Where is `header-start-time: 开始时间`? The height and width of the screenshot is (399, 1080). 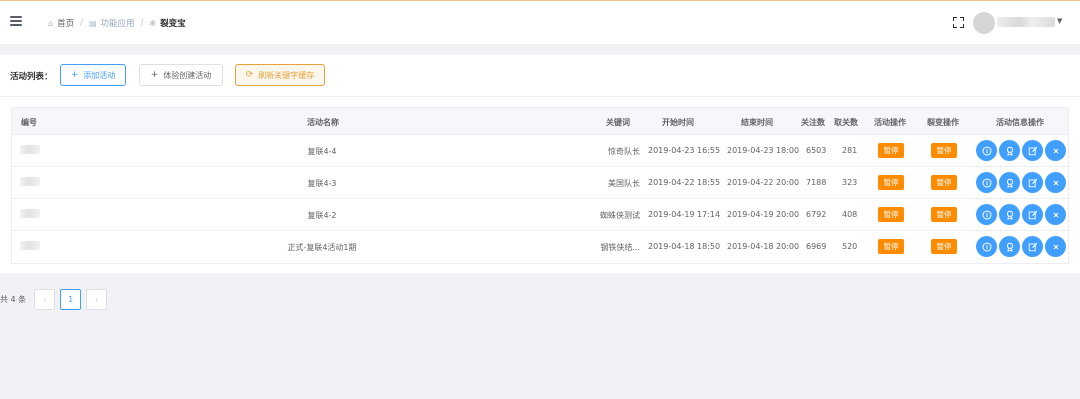 header-start-time: 开始时间 is located at coordinates (678, 122).